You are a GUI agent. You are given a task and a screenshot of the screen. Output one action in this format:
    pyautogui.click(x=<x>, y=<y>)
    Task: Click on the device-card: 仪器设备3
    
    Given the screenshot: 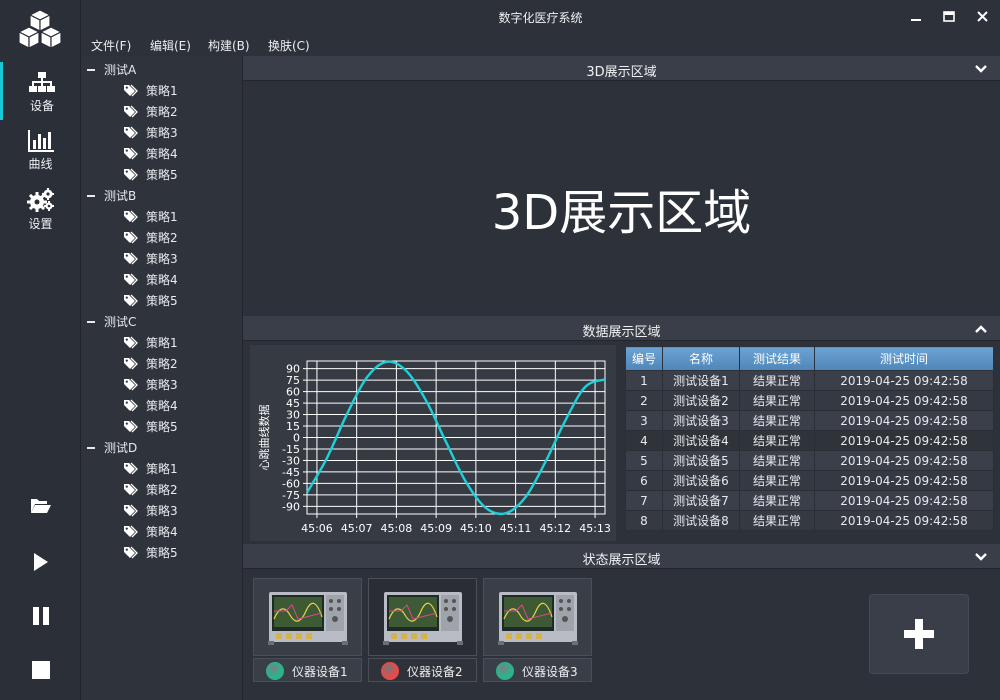 What is the action you would take?
    pyautogui.click(x=537, y=630)
    